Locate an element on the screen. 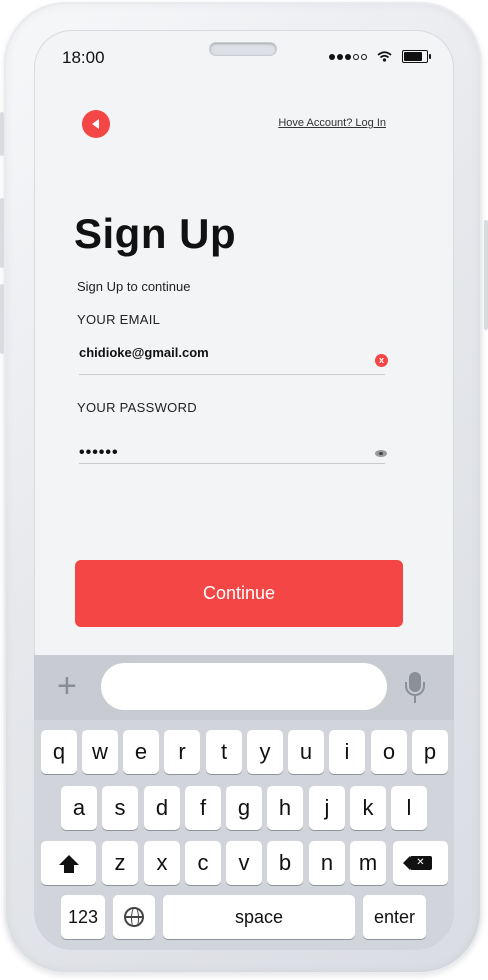 This screenshot has height=980, width=488. key-q: q is located at coordinates (59, 752).